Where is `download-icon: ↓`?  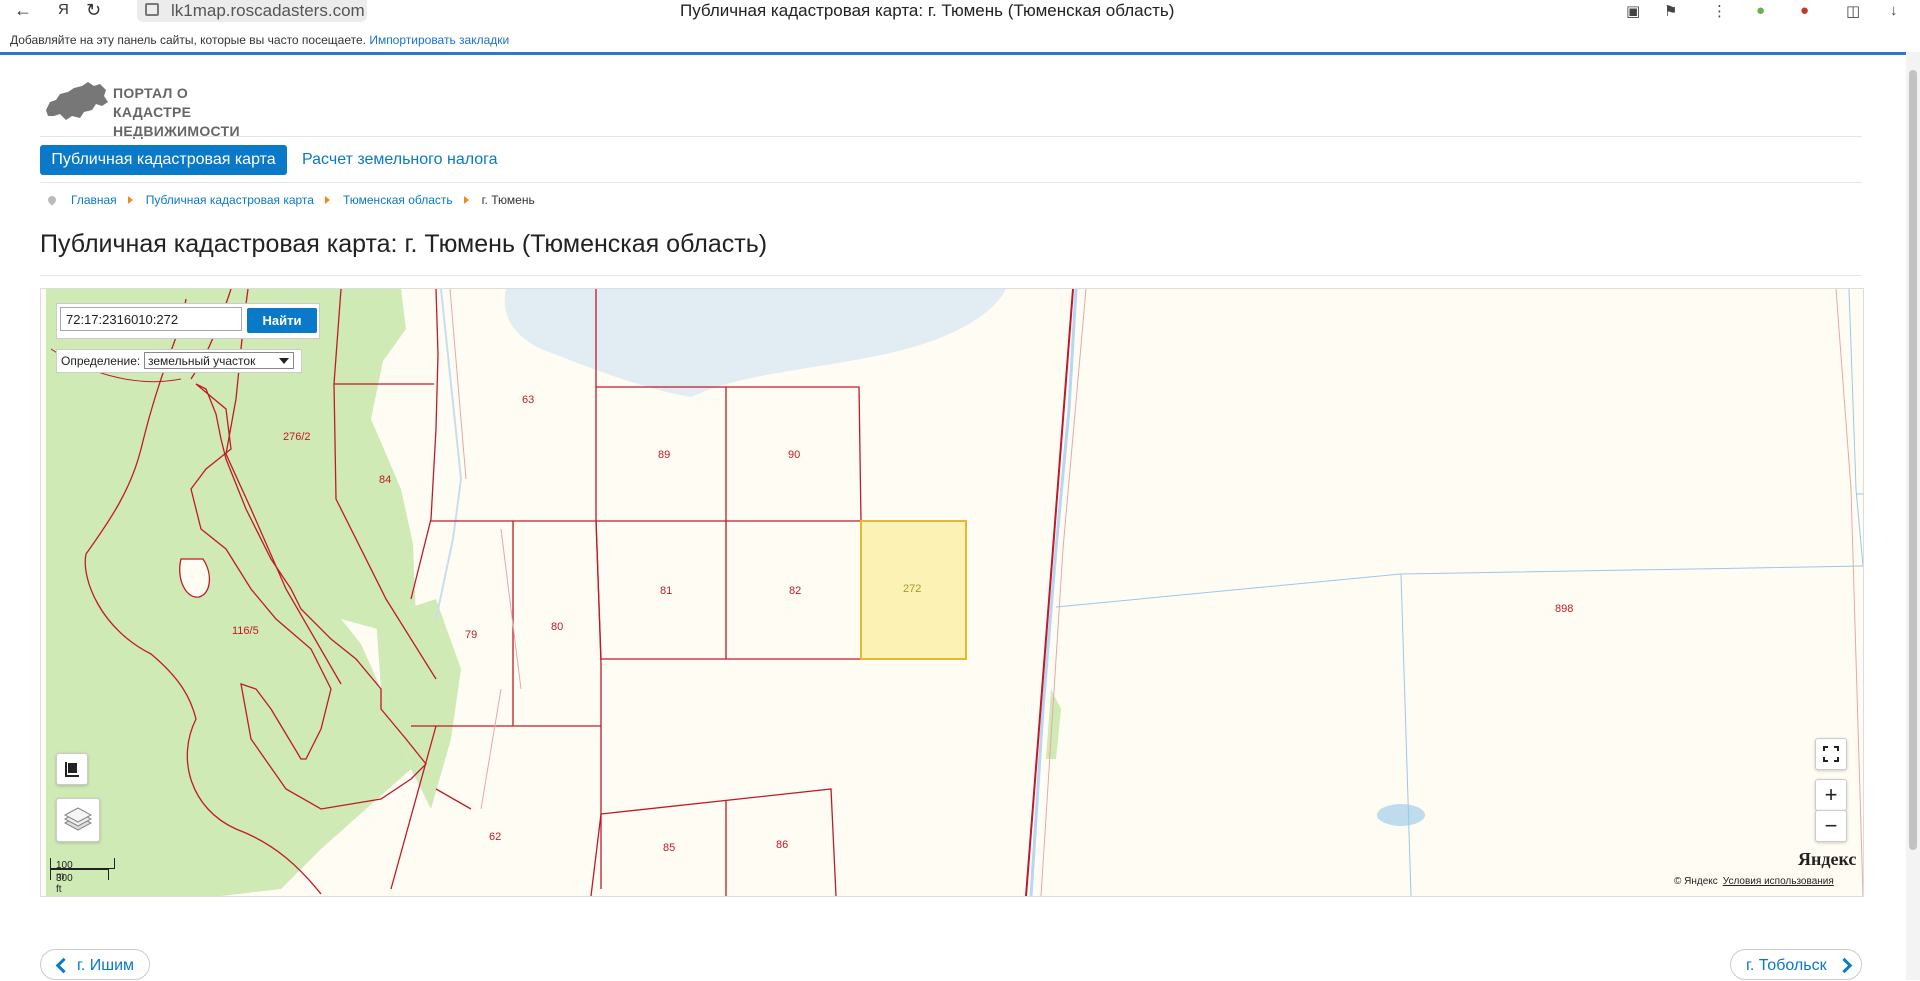
download-icon: ↓ is located at coordinates (1894, 10).